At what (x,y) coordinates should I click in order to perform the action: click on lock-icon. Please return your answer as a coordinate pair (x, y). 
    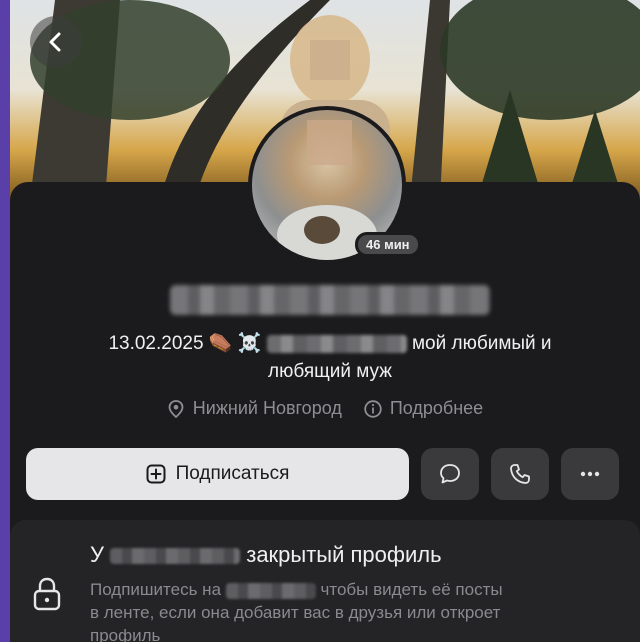
    Looking at the image, I should click on (47, 594).